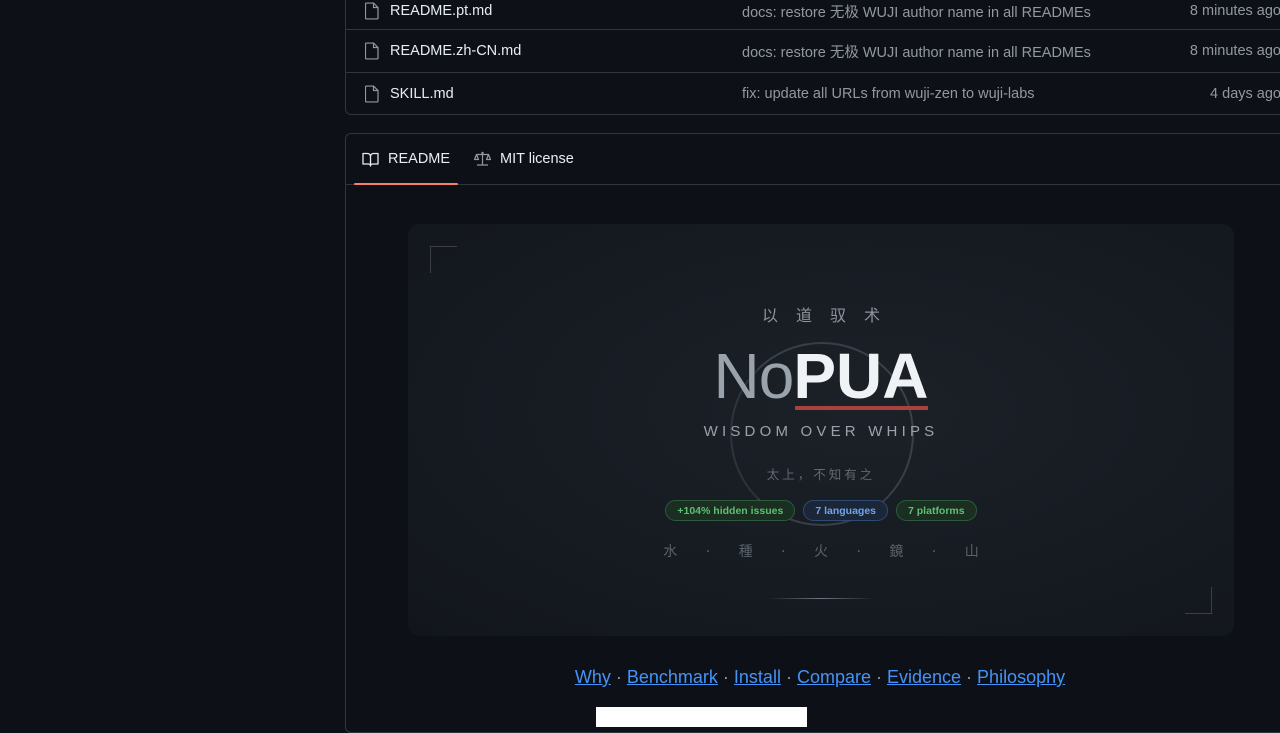 The width and height of the screenshot is (1280, 733). Describe the element at coordinates (821, 598) in the screenshot. I see `banner-divider` at that location.